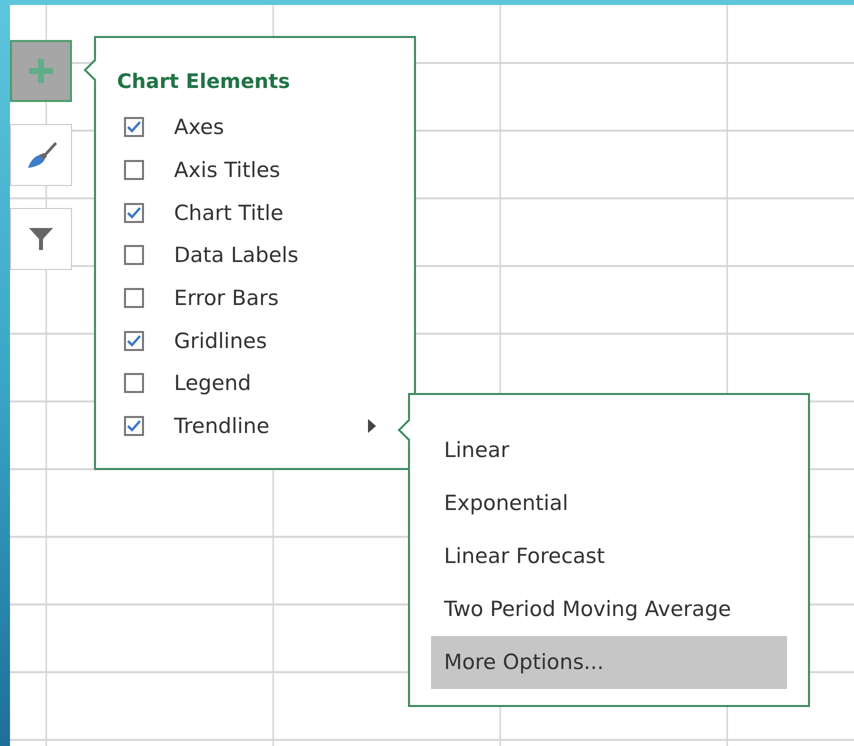 The image size is (854, 746). What do you see at coordinates (220, 340) in the screenshot?
I see `element-label: Gridlines` at bounding box center [220, 340].